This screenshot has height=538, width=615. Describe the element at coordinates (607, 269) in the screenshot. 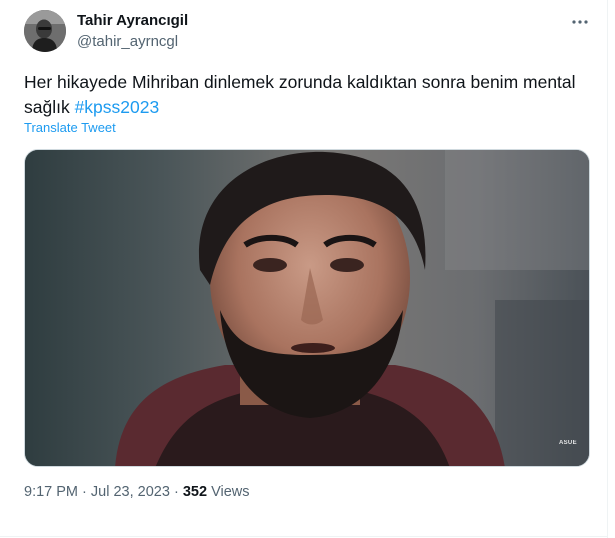

I see `card-right-border` at that location.